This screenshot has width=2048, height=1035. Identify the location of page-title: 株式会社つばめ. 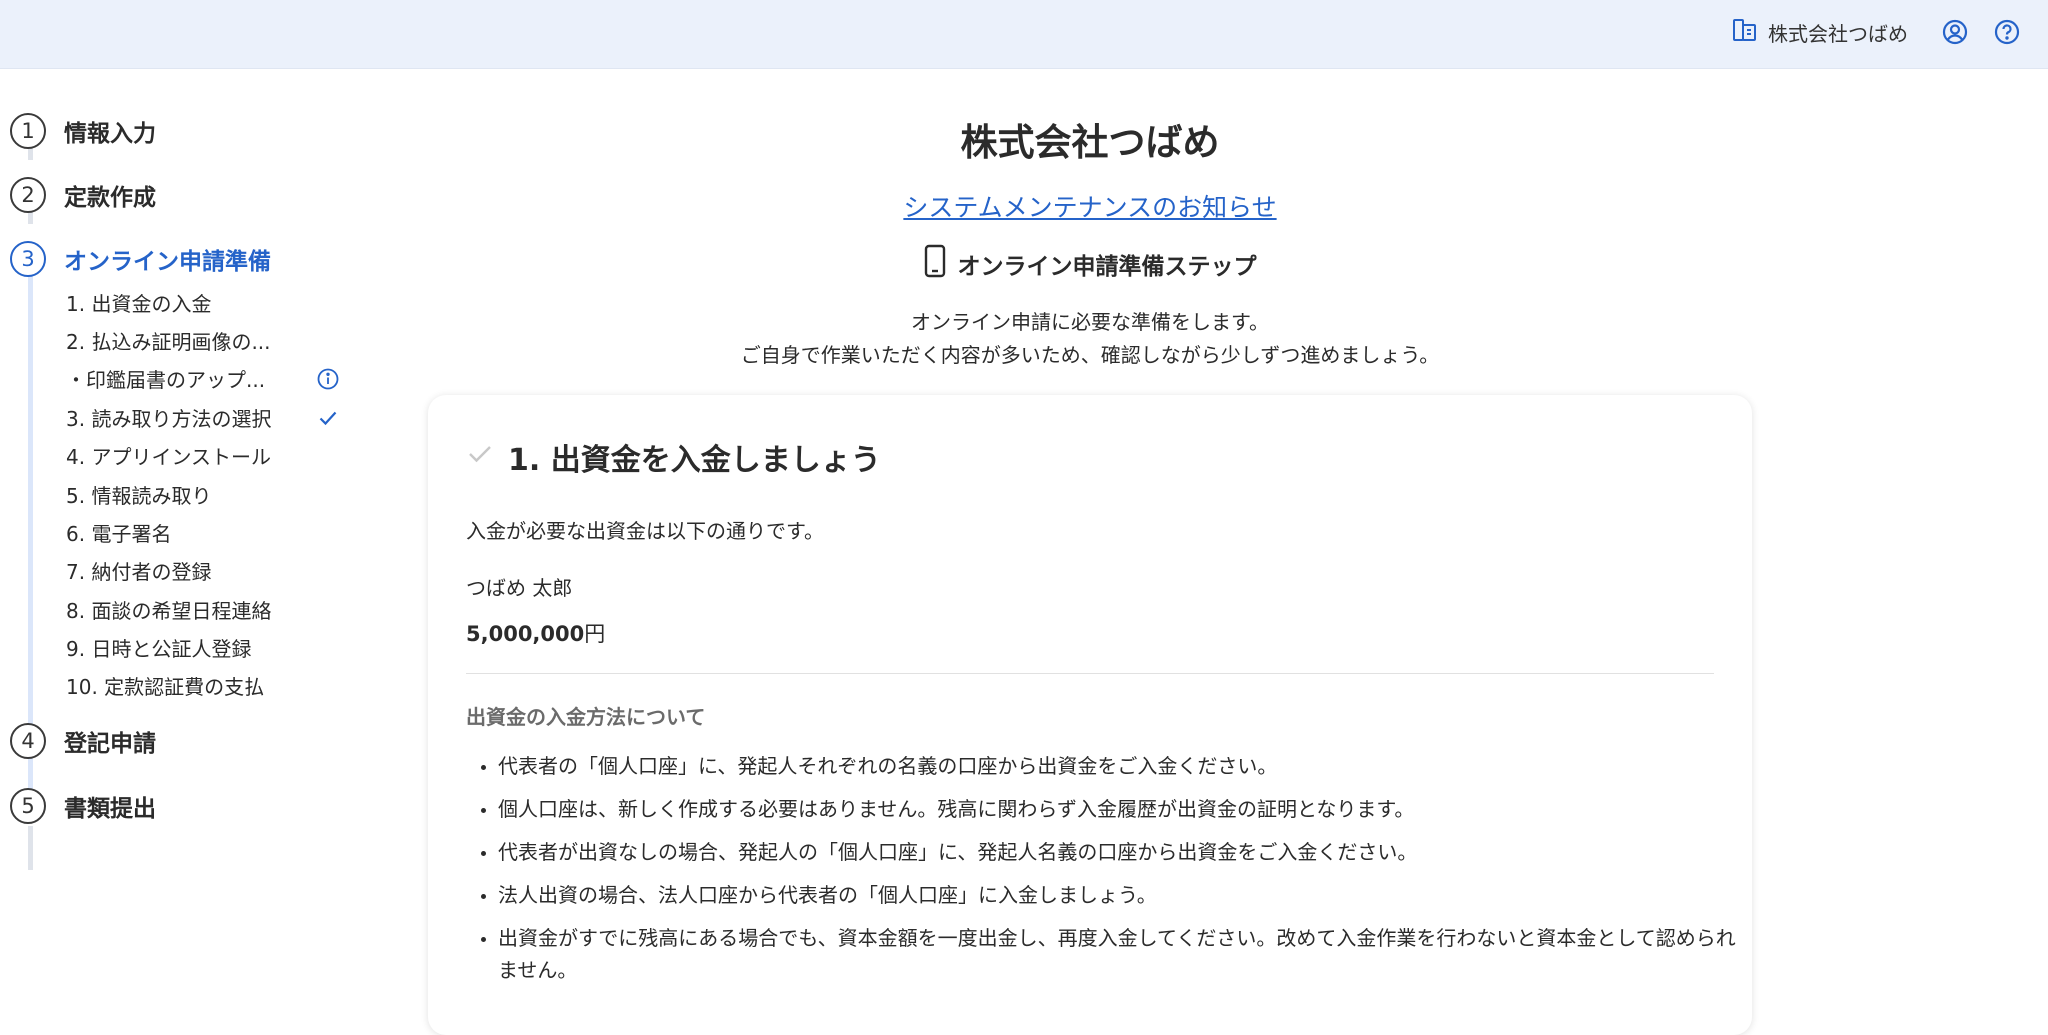
(1090, 142).